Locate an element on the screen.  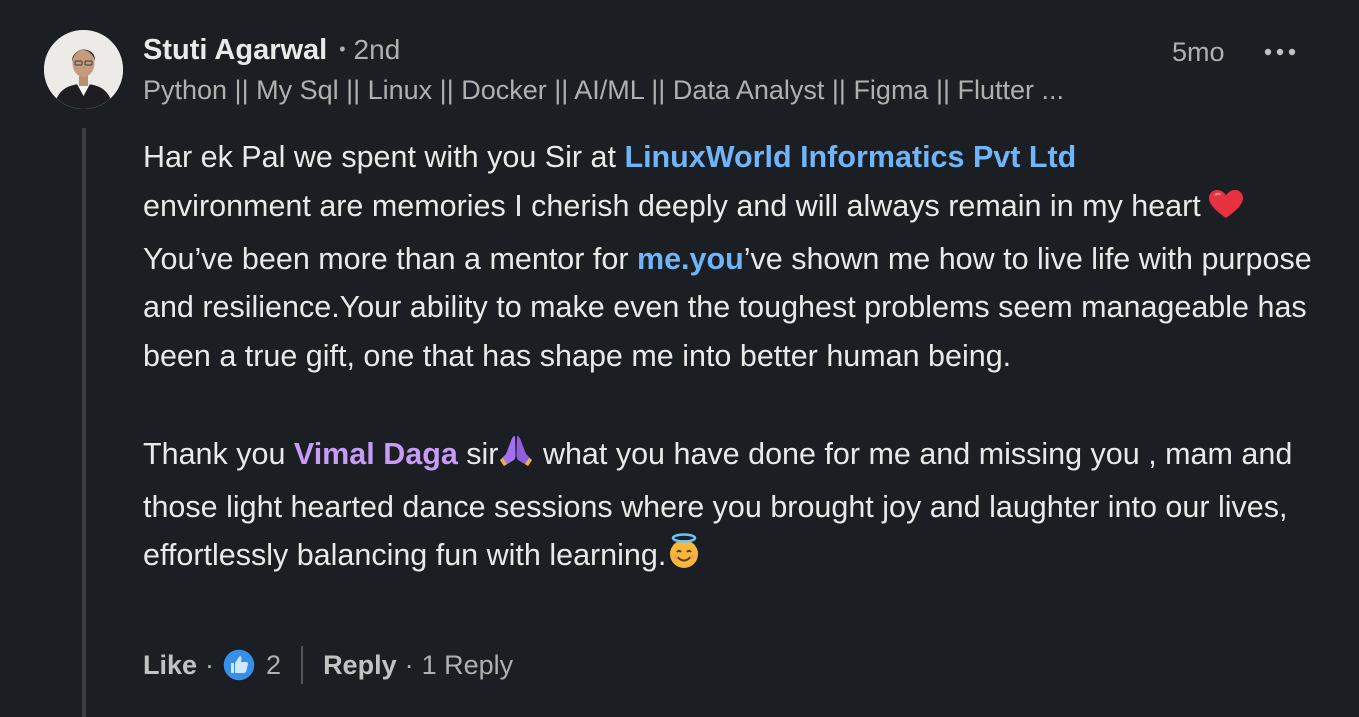
like-thumbs-up-icon is located at coordinates (239, 665).